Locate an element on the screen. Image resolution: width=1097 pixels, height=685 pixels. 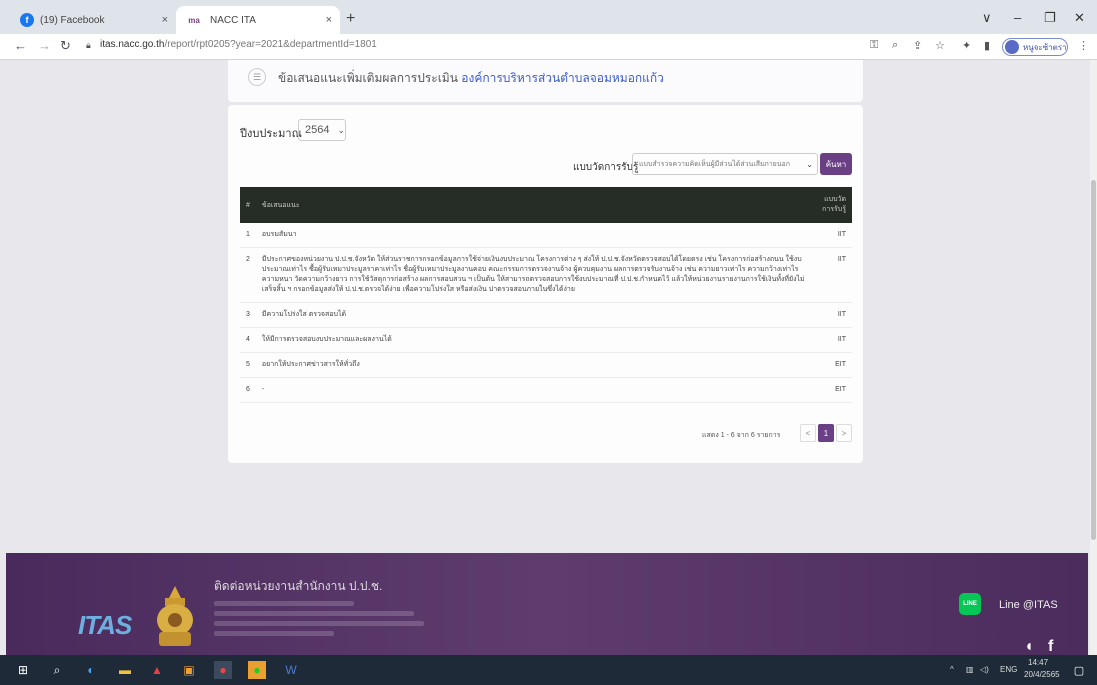
table-row: 6 - EIT is located at coordinates (546, 390).